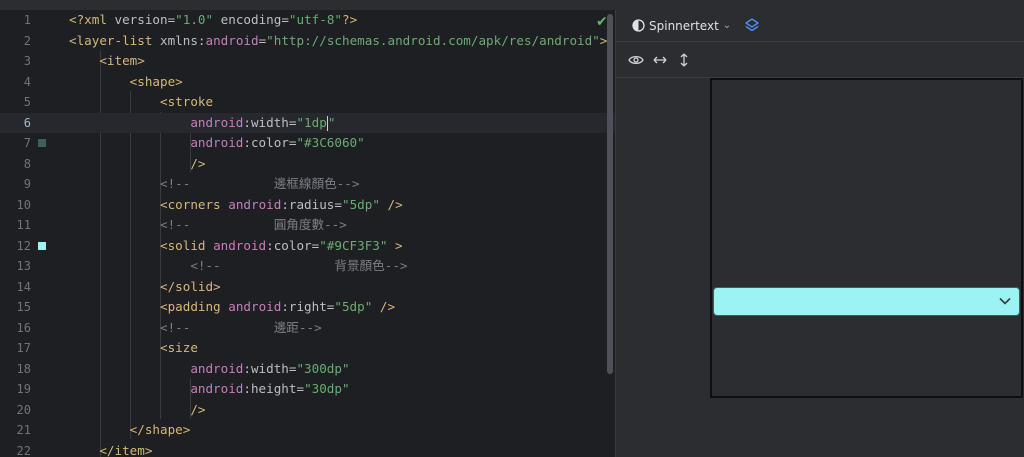 The height and width of the screenshot is (457, 1024). I want to click on resize-horizontal-icon, so click(660, 60).